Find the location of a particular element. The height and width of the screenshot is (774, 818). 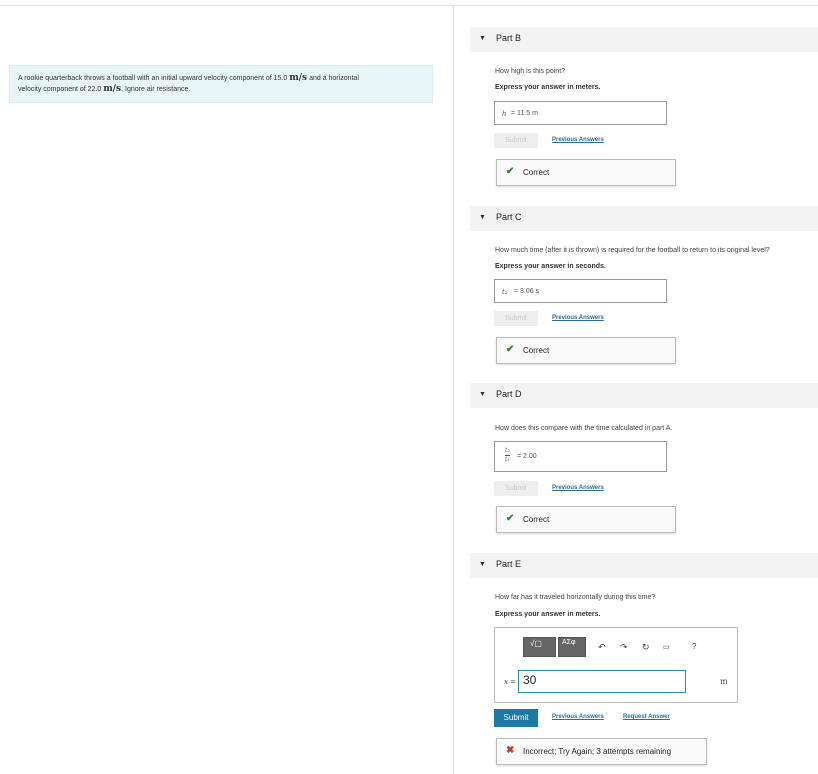

problem-text-3: velocity component of 22.0 is located at coordinates (60, 89).